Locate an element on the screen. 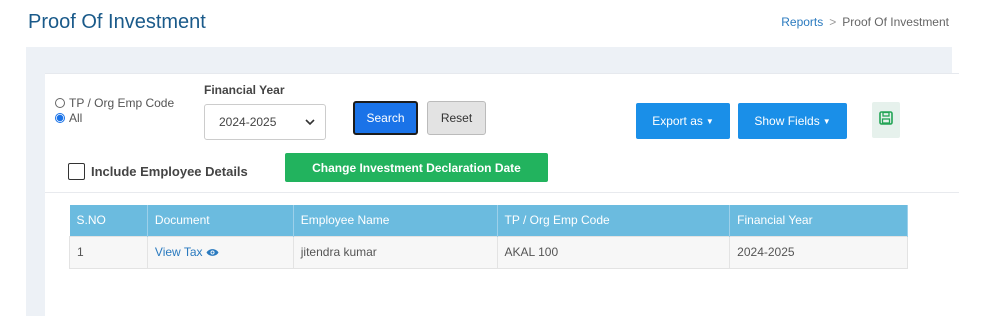 The width and height of the screenshot is (1008, 316). header-employee-name: Employee Name is located at coordinates (395, 220).